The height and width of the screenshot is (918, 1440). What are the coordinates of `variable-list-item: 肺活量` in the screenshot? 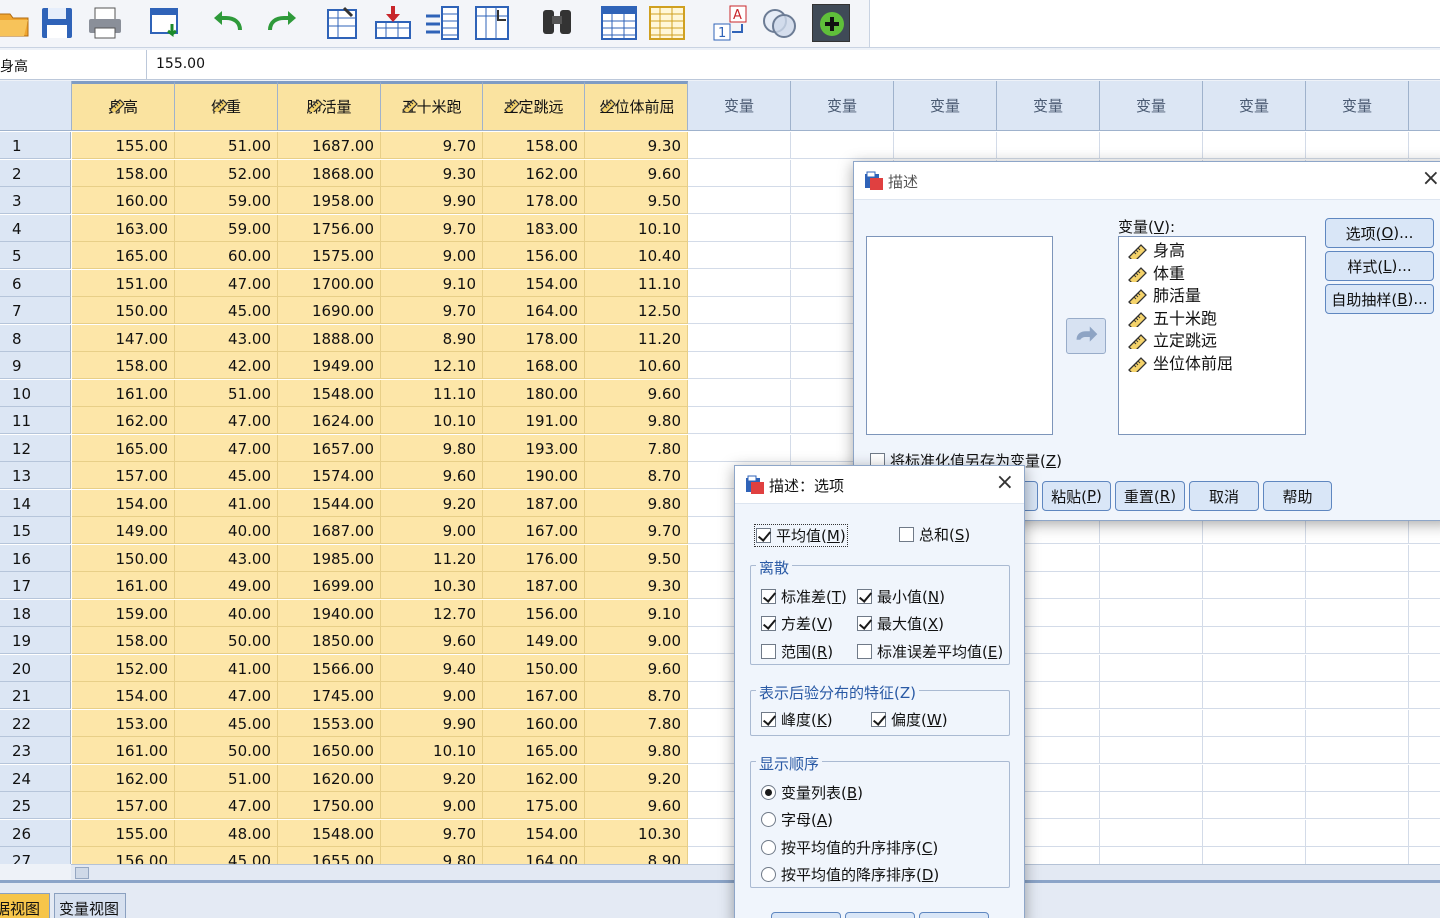 It's located at (1212, 296).